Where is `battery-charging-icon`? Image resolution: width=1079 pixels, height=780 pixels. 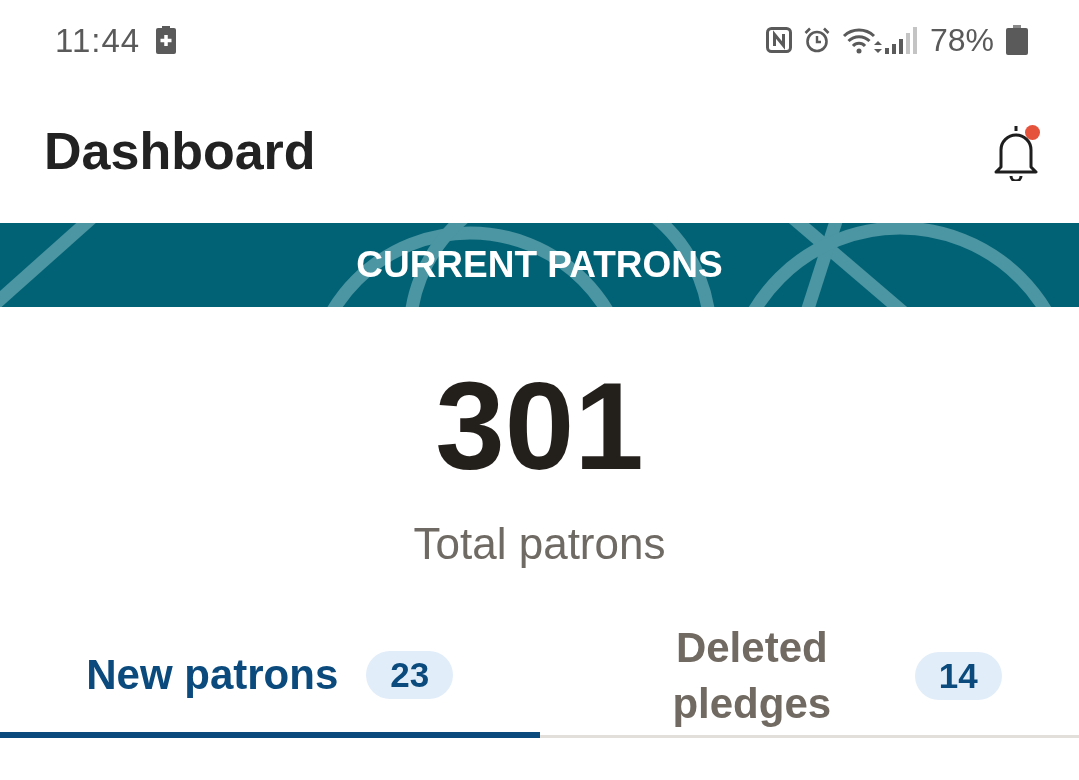 battery-charging-icon is located at coordinates (166, 40).